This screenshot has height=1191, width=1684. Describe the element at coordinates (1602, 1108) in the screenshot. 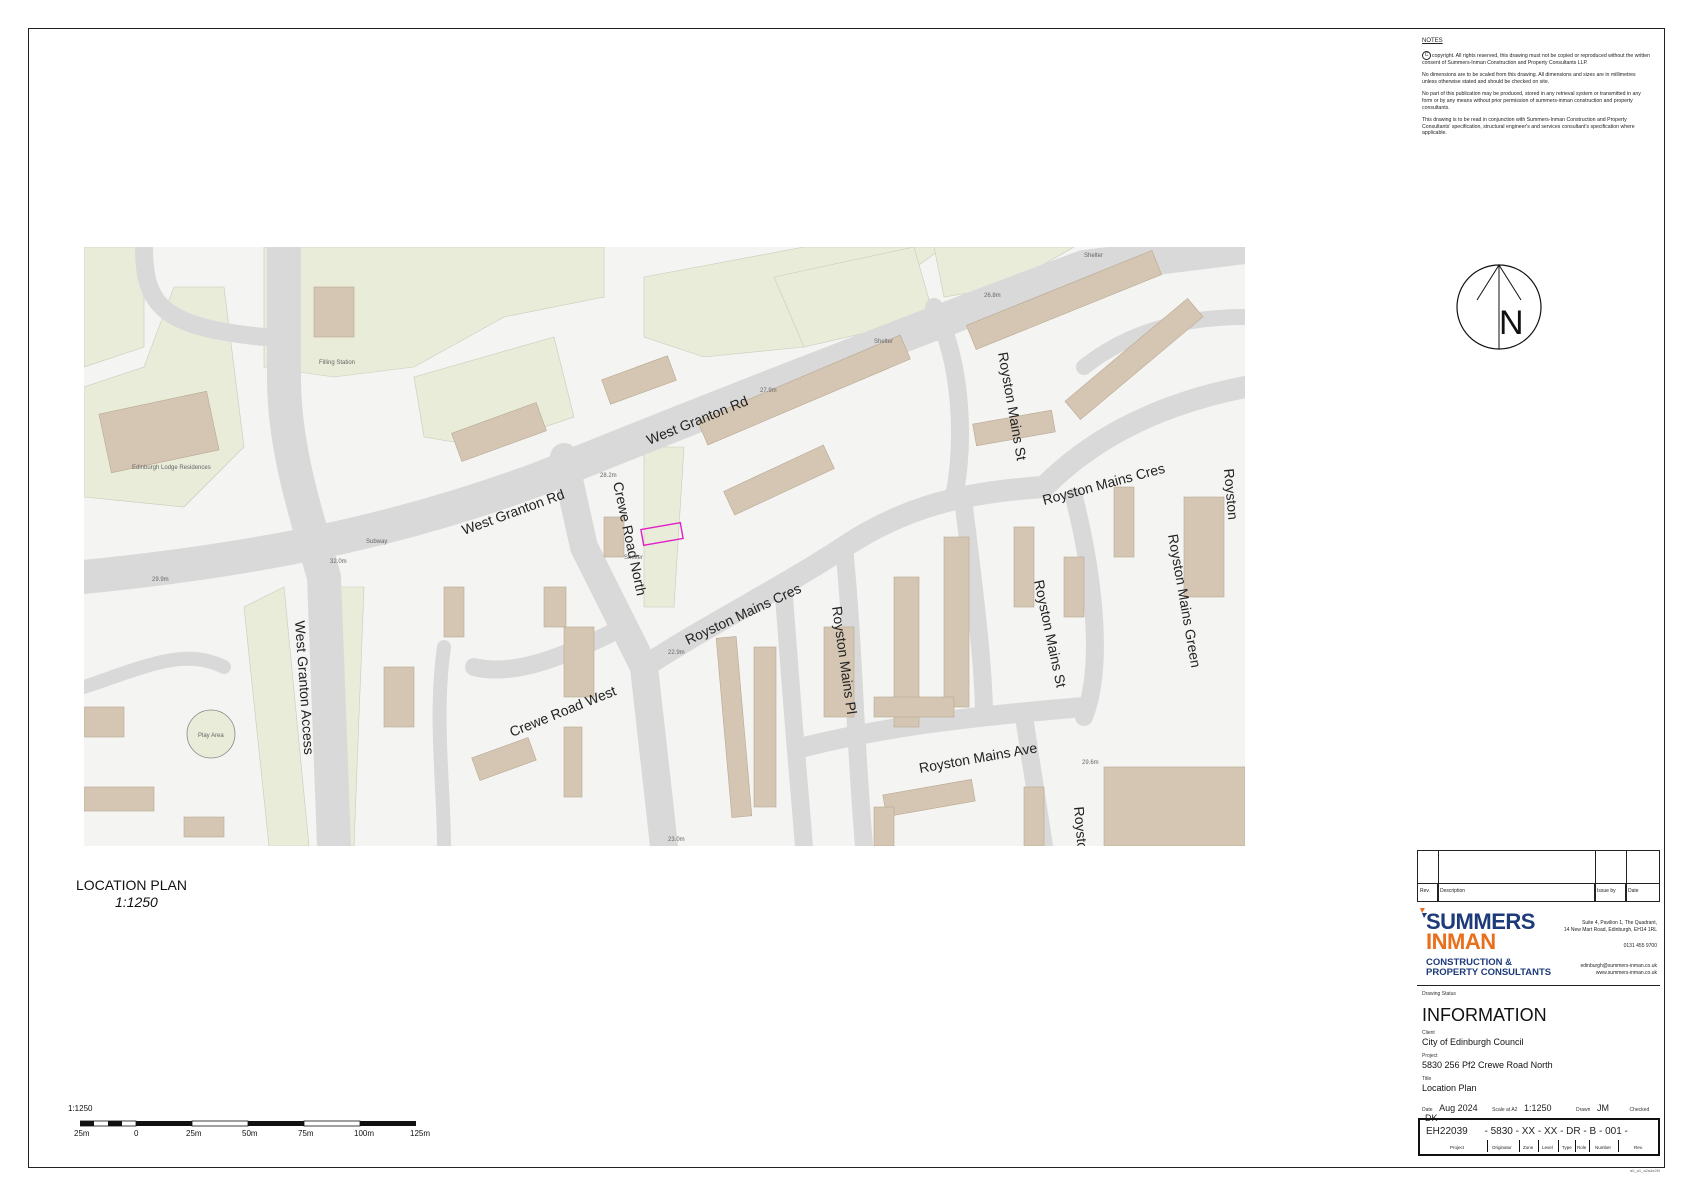

I see `drawn-value: JM` at that location.